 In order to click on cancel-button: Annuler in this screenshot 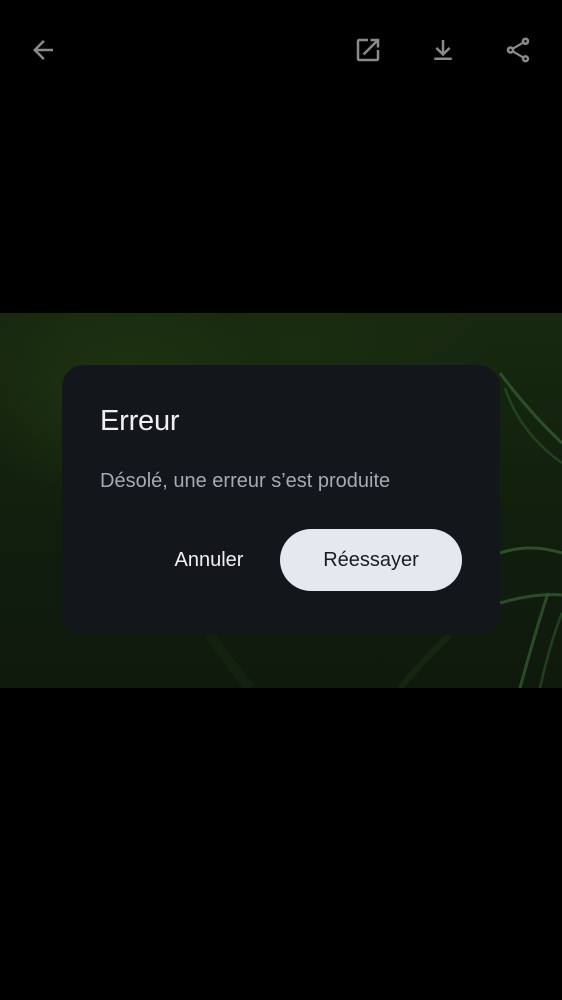, I will do `click(209, 560)`.